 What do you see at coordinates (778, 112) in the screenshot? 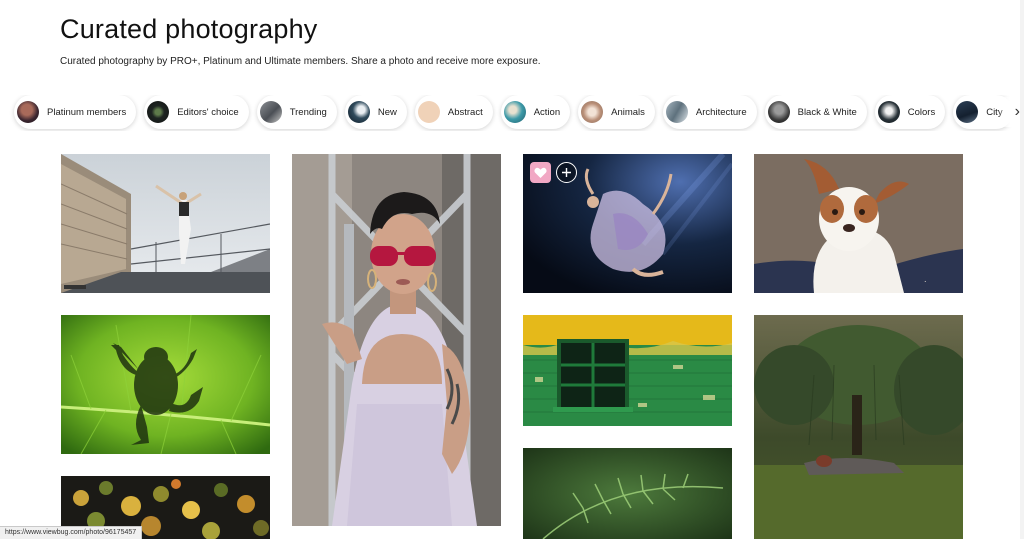
I see `black-white-thumb-icon` at bounding box center [778, 112].